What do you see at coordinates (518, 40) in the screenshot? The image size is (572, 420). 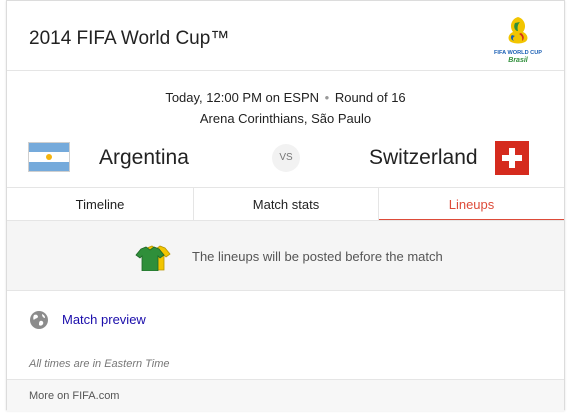 I see `fifa-world-cup-2014-logo-icon: FIFA WORLD CUP Brasil` at bounding box center [518, 40].